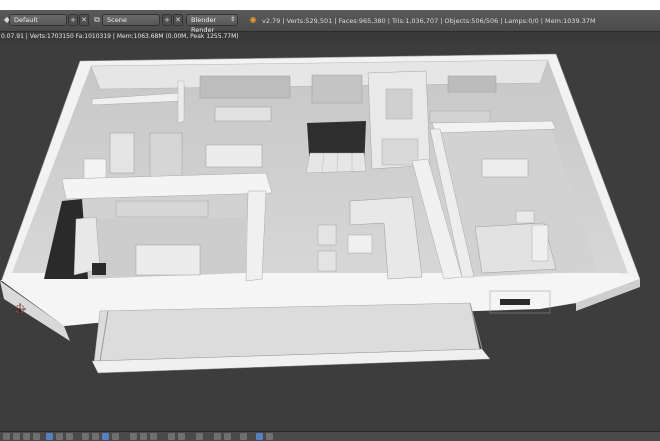 This screenshot has width=660, height=441. What do you see at coordinates (212, 24) in the screenshot?
I see `render-engine-dropdown: Blender Render ⇕` at bounding box center [212, 24].